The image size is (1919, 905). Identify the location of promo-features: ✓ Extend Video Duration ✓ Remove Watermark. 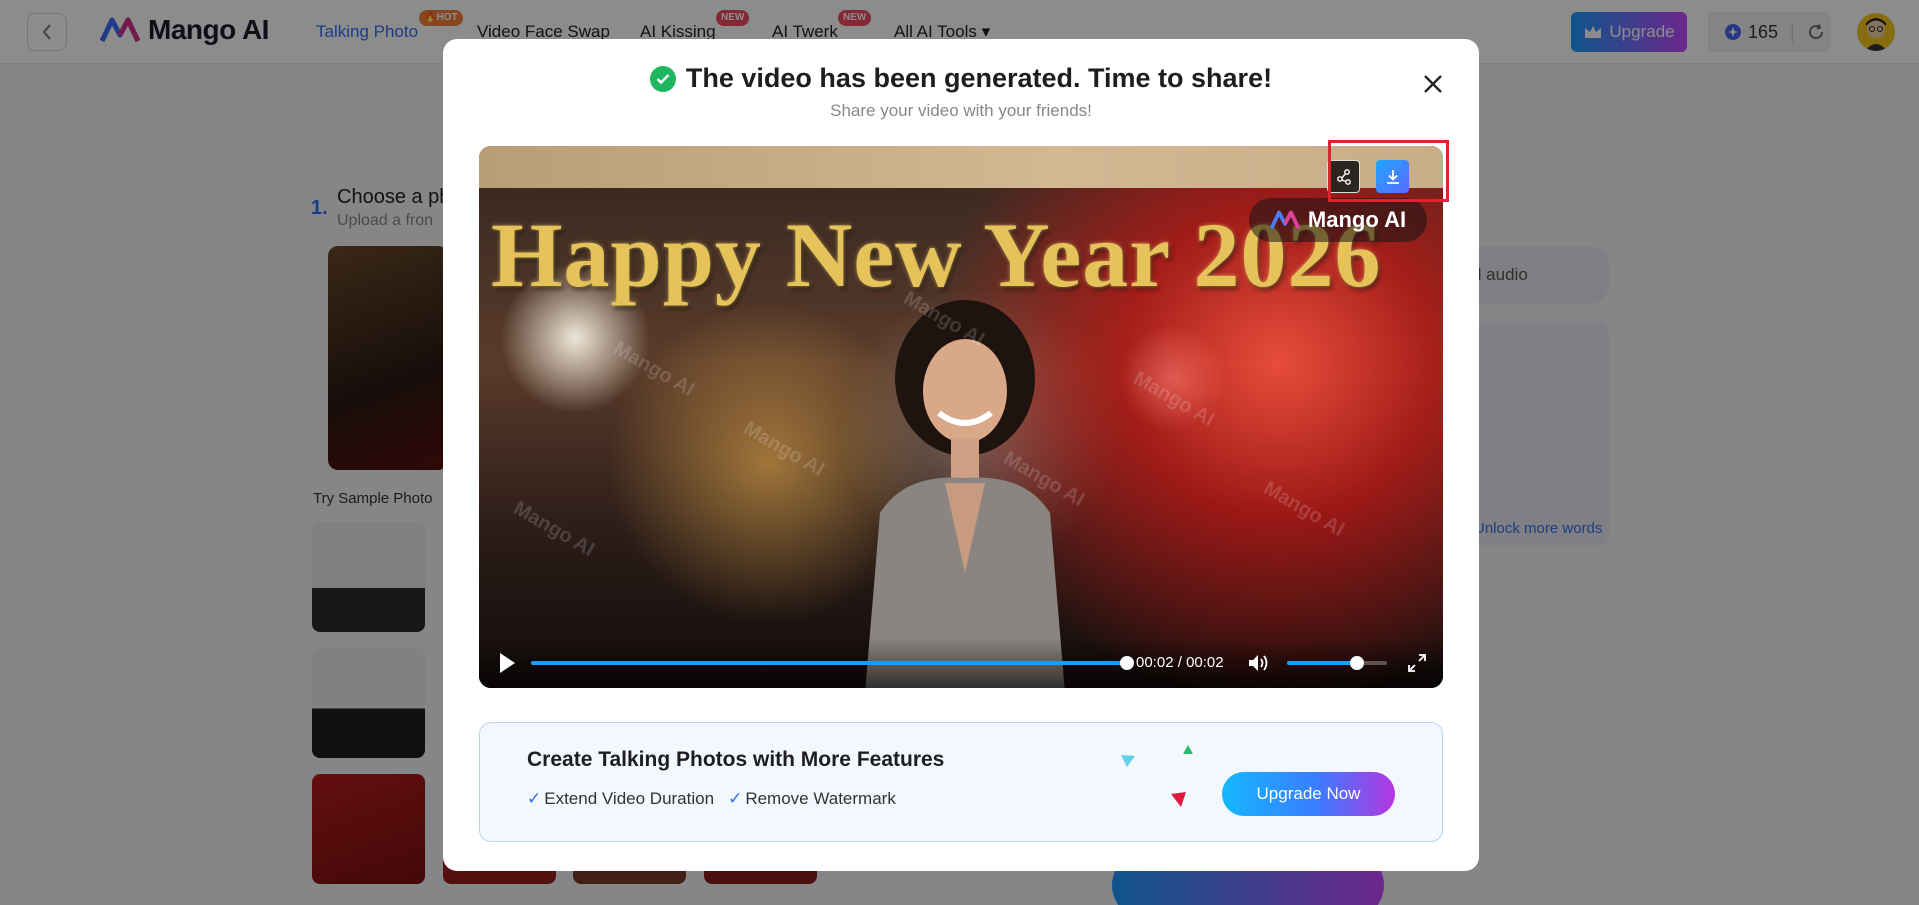
(711, 799).